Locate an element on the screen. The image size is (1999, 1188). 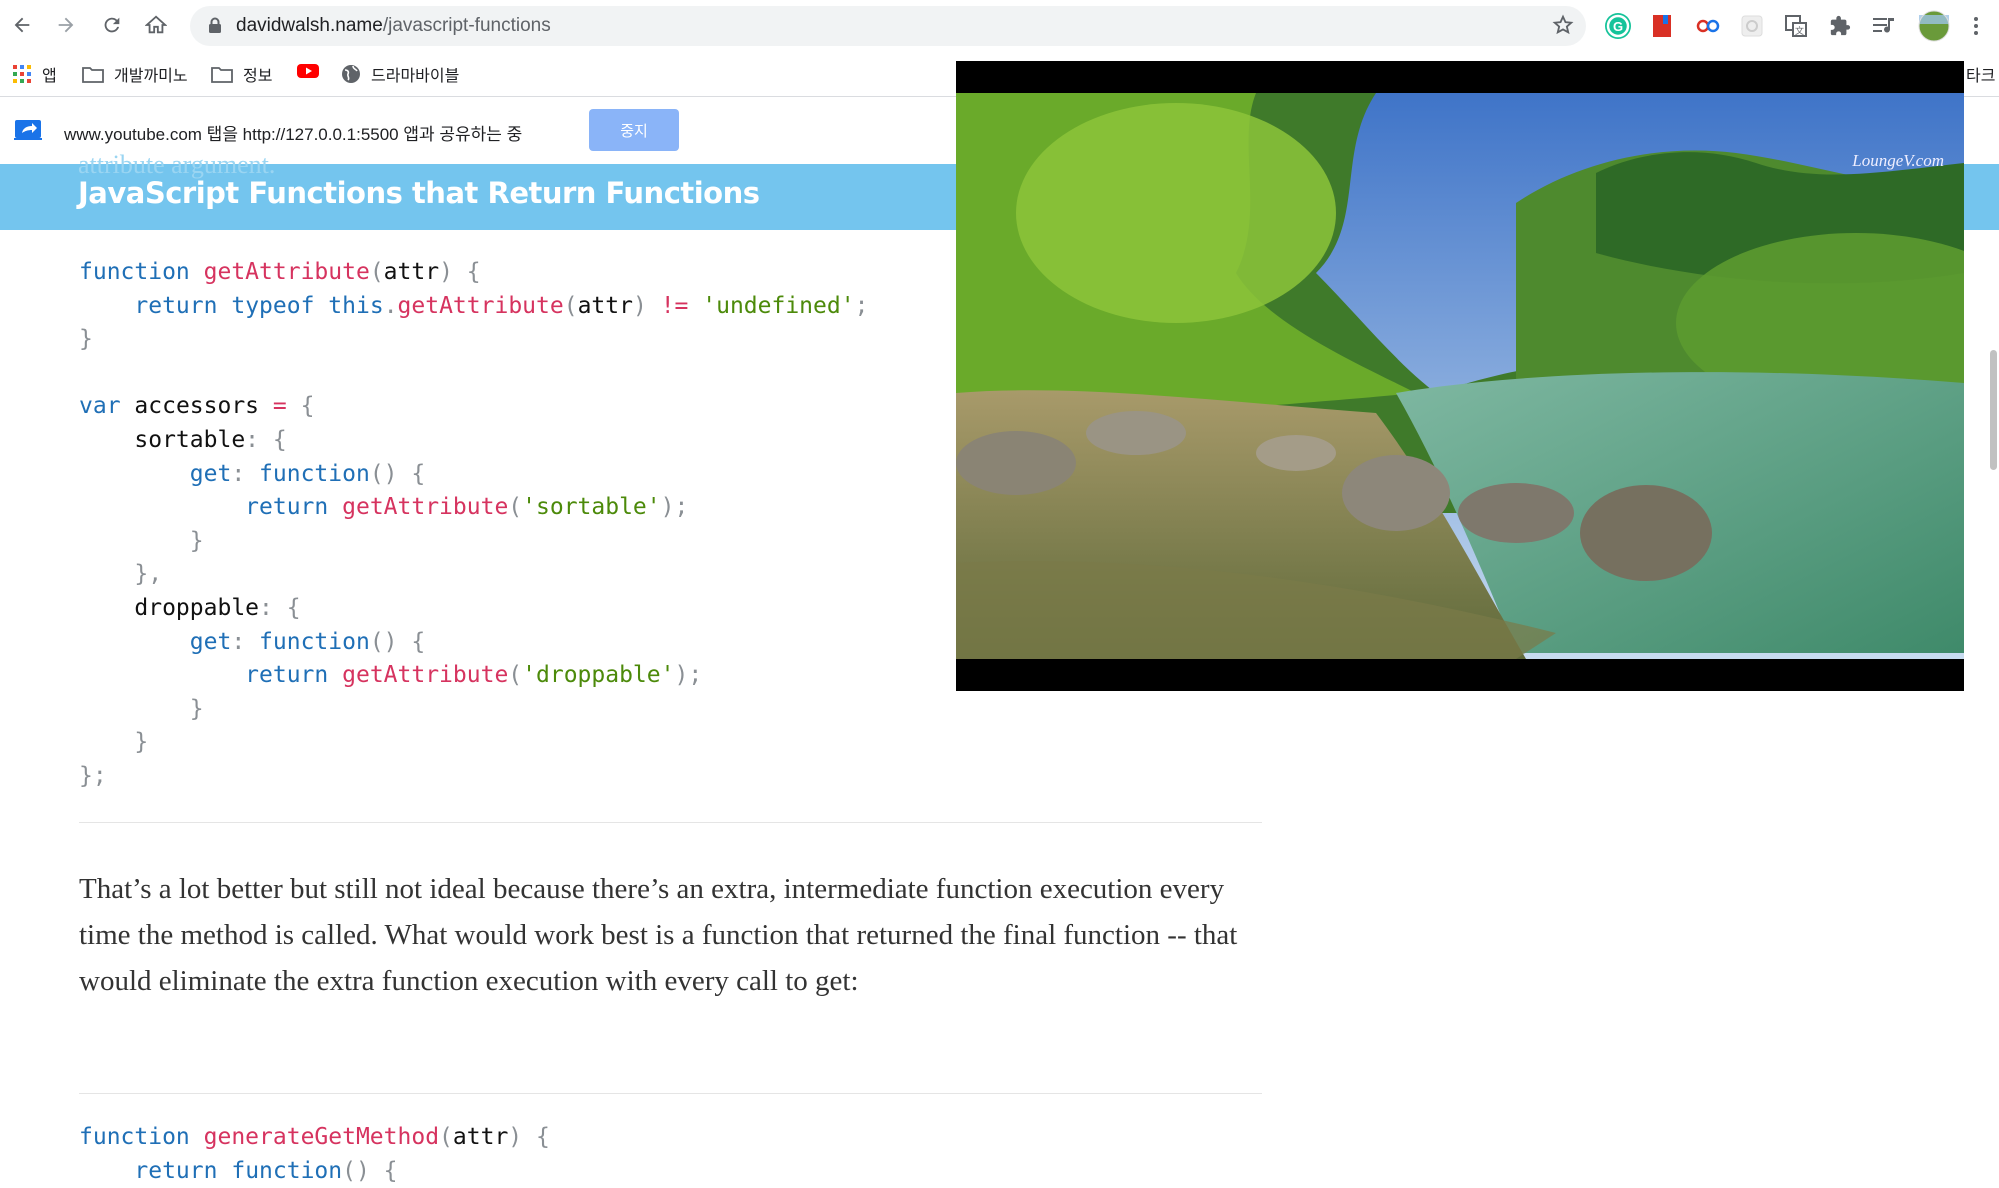
bookmark-label: 개발까미노 is located at coordinates (151, 76).